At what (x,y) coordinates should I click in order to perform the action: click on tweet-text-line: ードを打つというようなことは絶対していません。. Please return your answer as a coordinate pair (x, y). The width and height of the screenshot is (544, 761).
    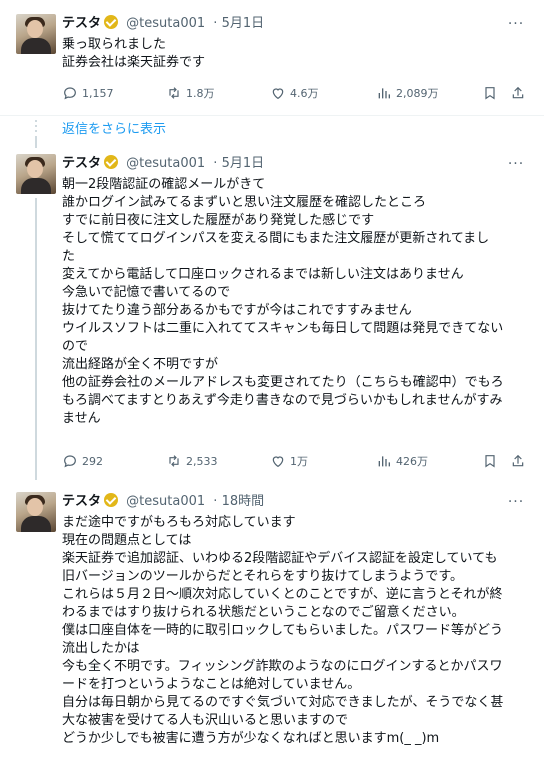
    Looking at the image, I should click on (211, 684).